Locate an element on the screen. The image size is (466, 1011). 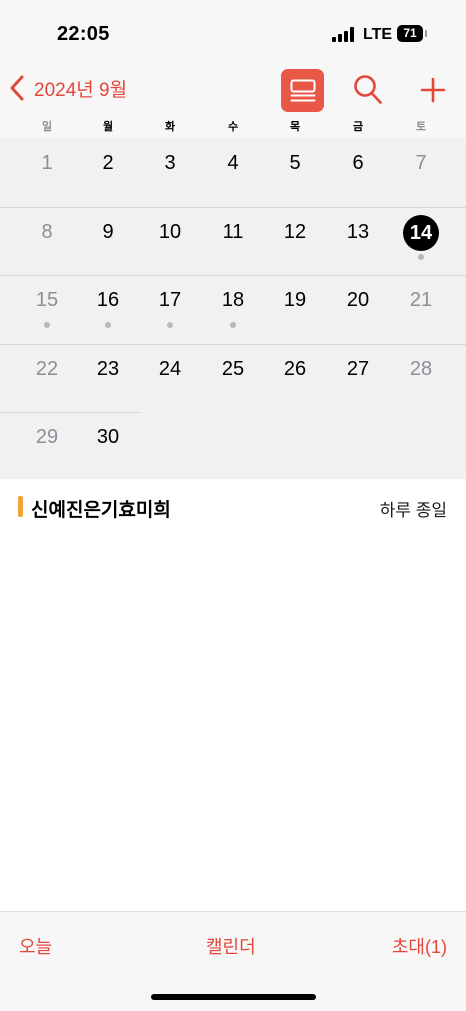
back-to-year-button: 2024년 9월 is located at coordinates (67, 88).